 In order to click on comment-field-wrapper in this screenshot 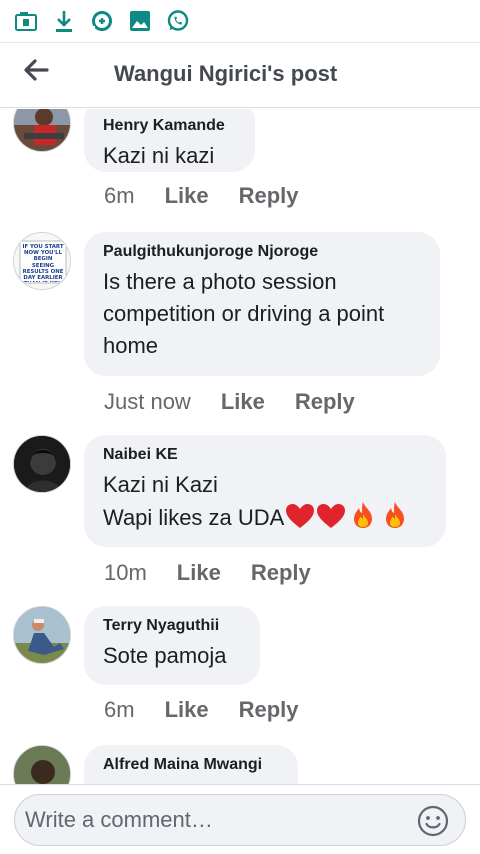, I will do `click(240, 820)`.